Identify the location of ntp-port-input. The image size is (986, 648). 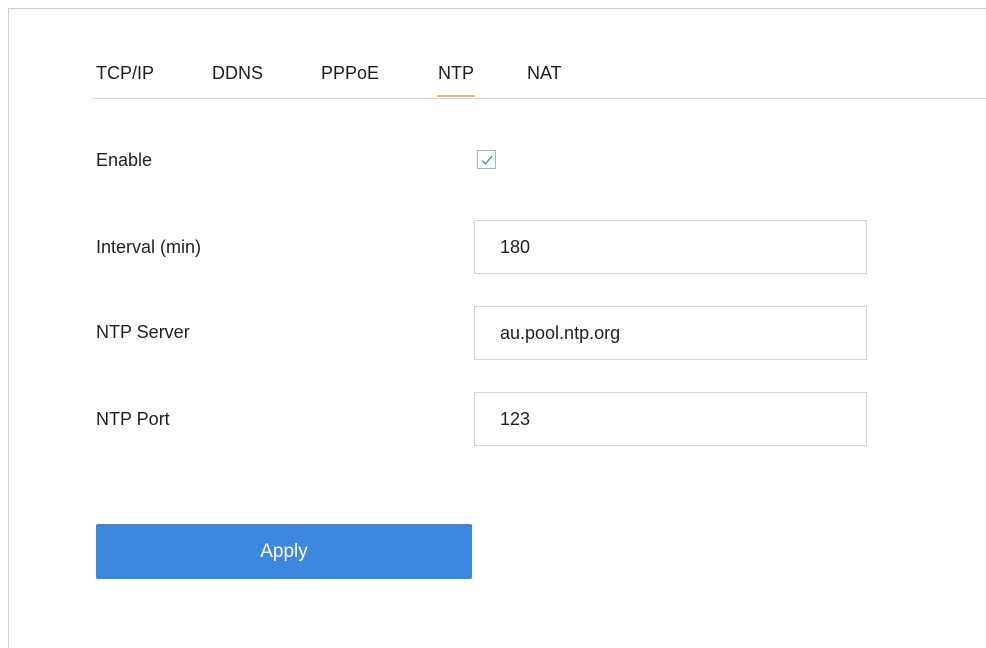
(670, 419).